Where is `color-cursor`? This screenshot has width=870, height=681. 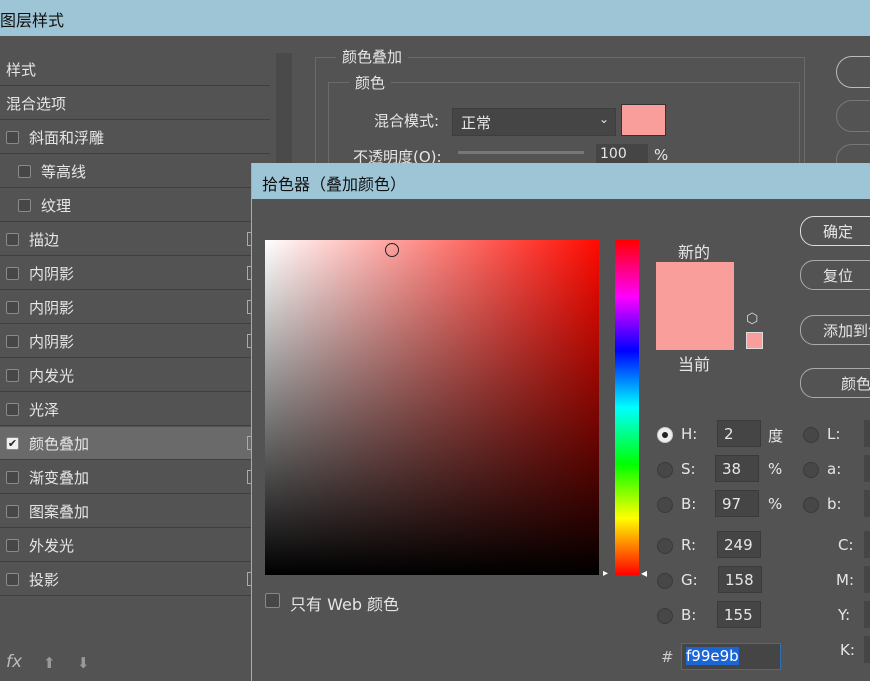
color-cursor is located at coordinates (392, 250).